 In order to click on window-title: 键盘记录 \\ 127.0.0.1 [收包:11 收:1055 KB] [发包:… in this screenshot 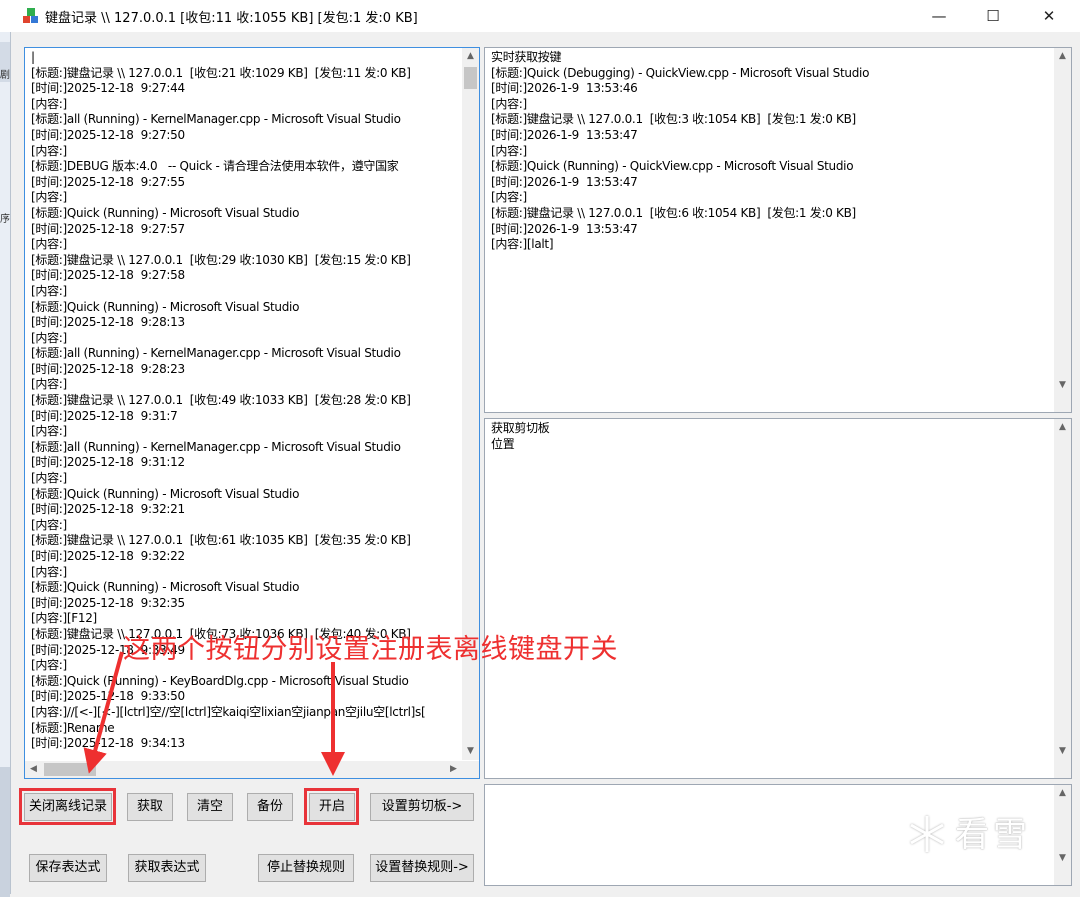, I will do `click(231, 18)`.